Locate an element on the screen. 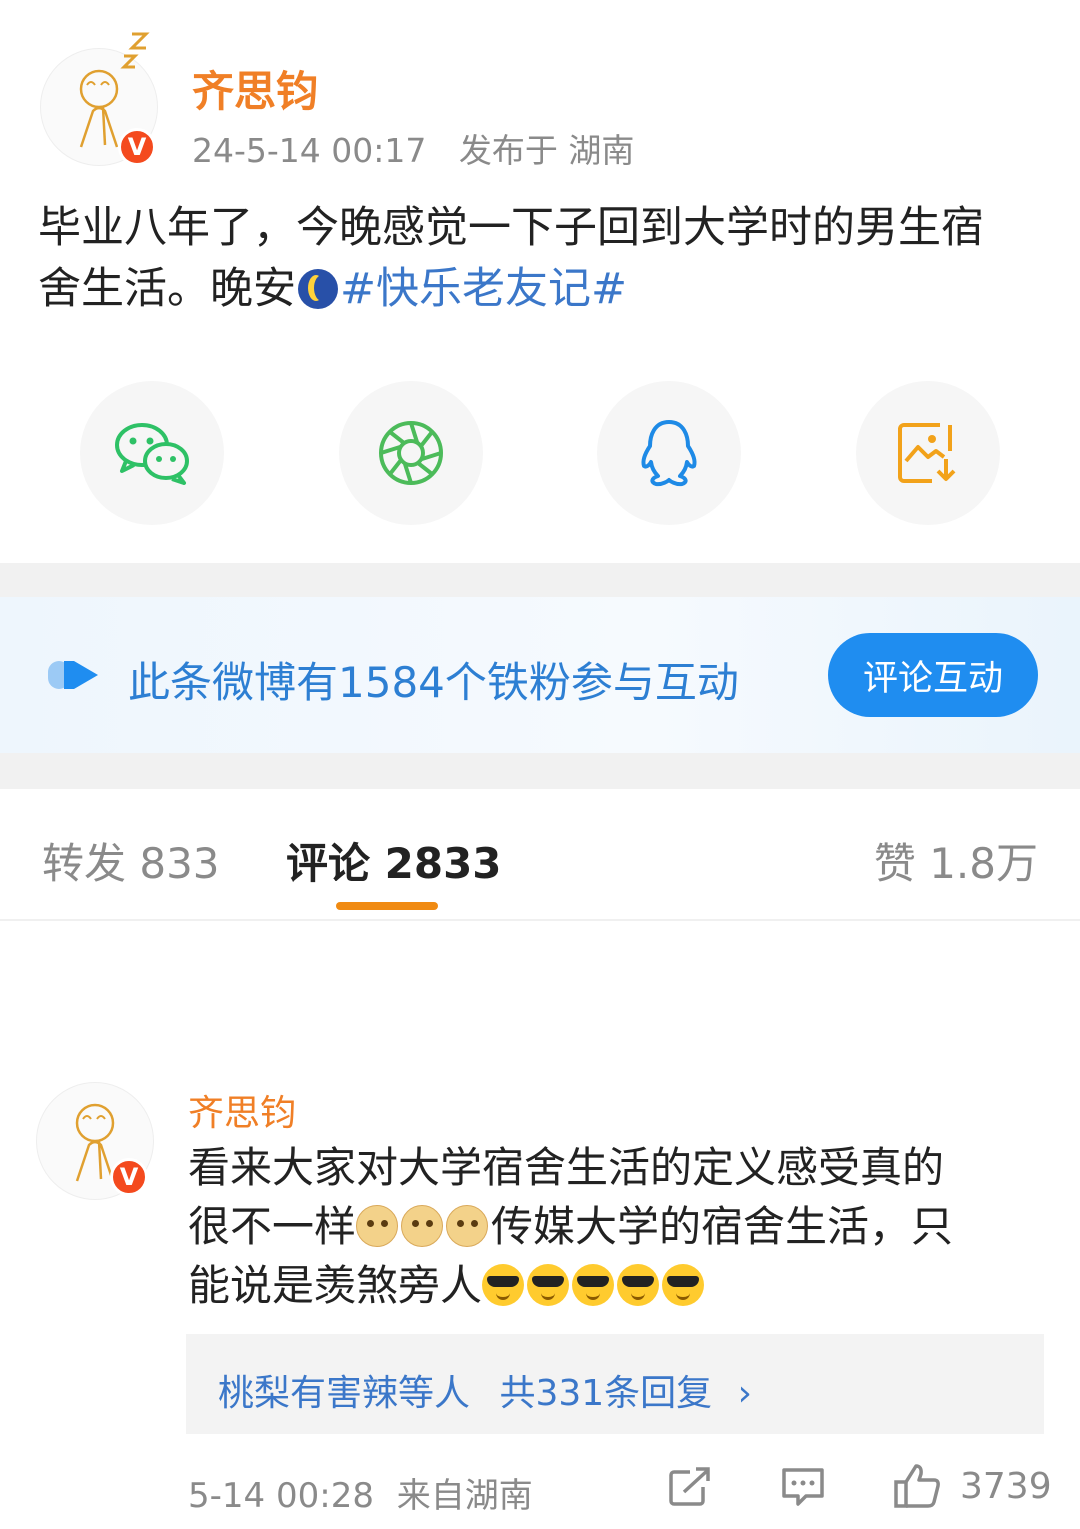 Image resolution: width=1080 pixels, height=1529 pixels. fan-interaction-banner: 此条微博有1584个铁粉参与互动 评论互动 is located at coordinates (540, 675).